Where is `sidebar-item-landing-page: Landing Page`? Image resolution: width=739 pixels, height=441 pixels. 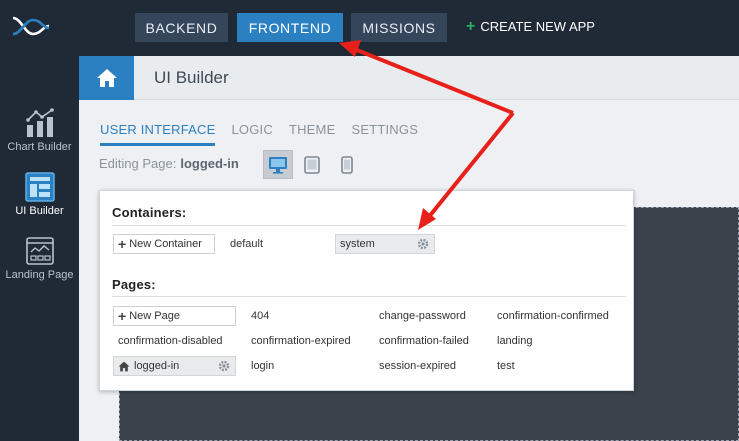
sidebar-item-landing-page: Landing Page is located at coordinates (39, 258).